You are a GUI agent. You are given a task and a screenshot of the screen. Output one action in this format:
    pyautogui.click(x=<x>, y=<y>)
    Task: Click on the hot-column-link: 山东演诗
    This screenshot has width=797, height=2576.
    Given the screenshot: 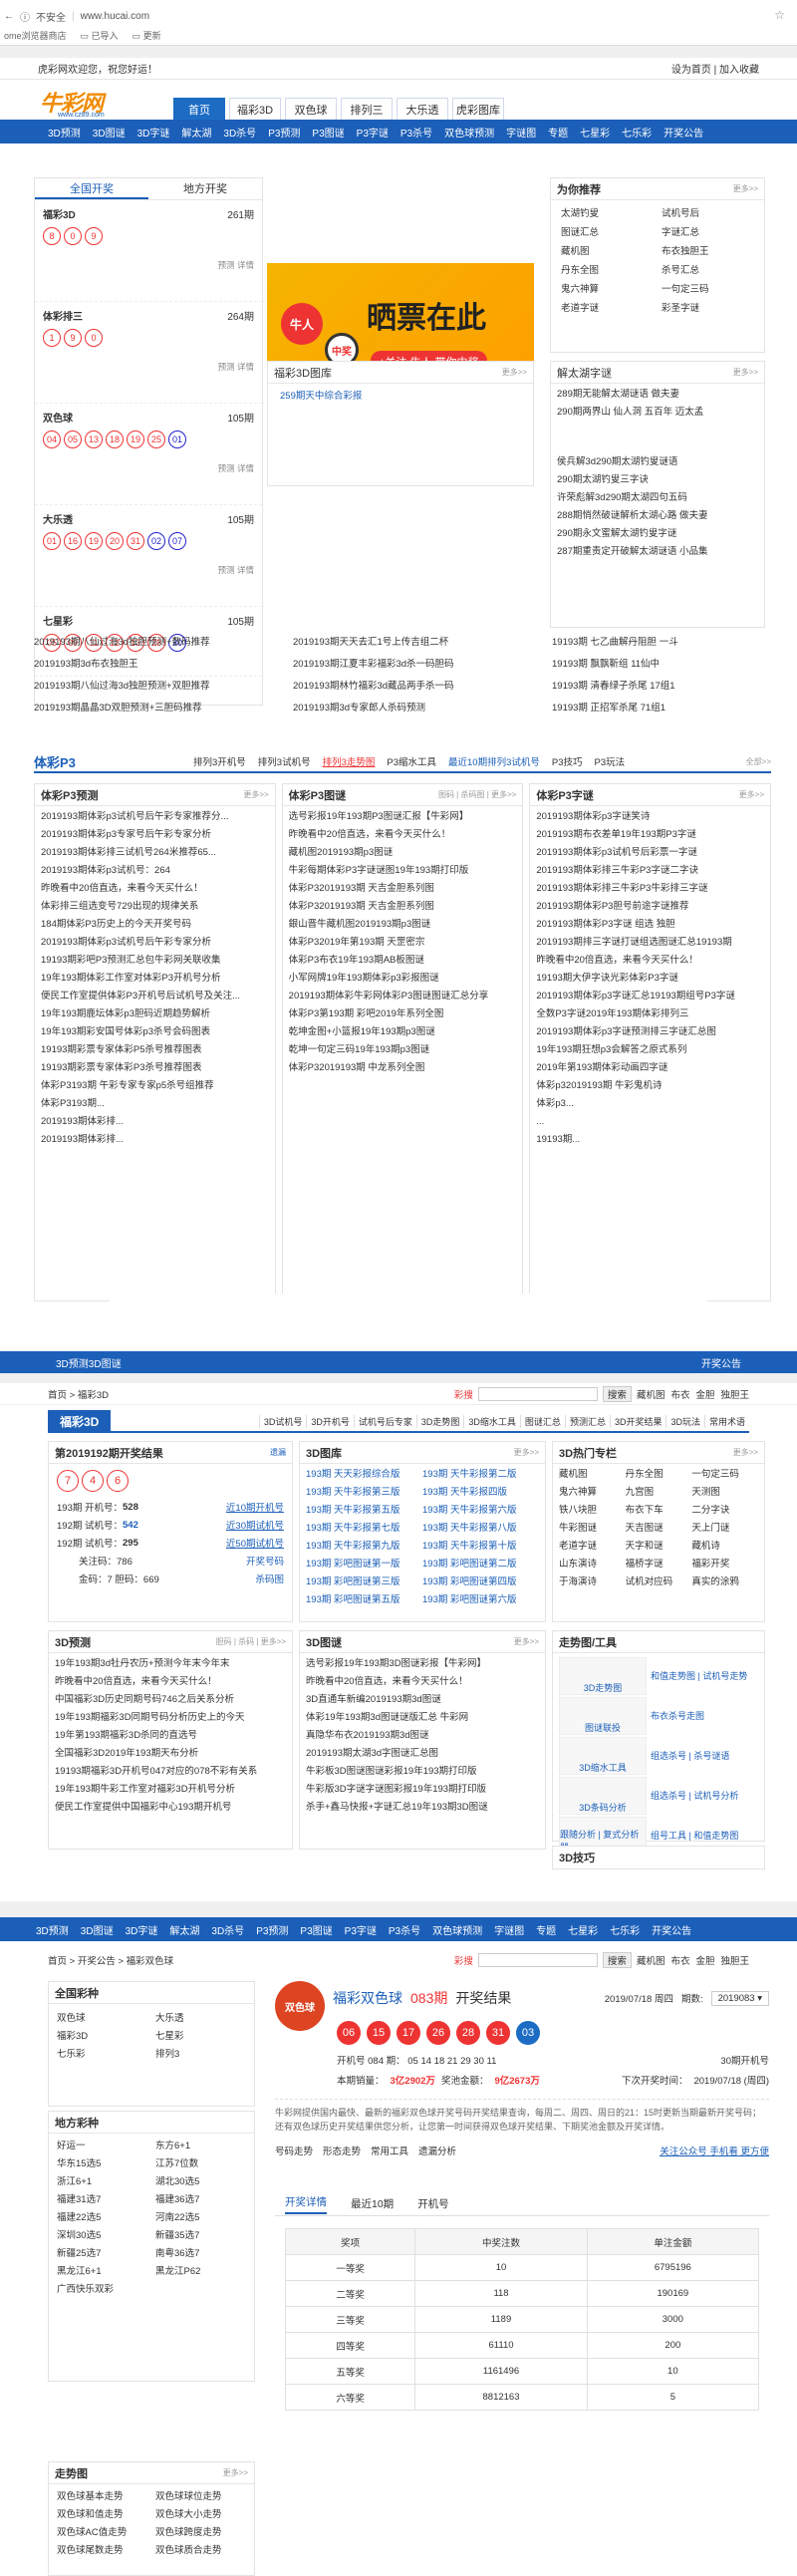 What is the action you would take?
    pyautogui.click(x=593, y=1565)
    